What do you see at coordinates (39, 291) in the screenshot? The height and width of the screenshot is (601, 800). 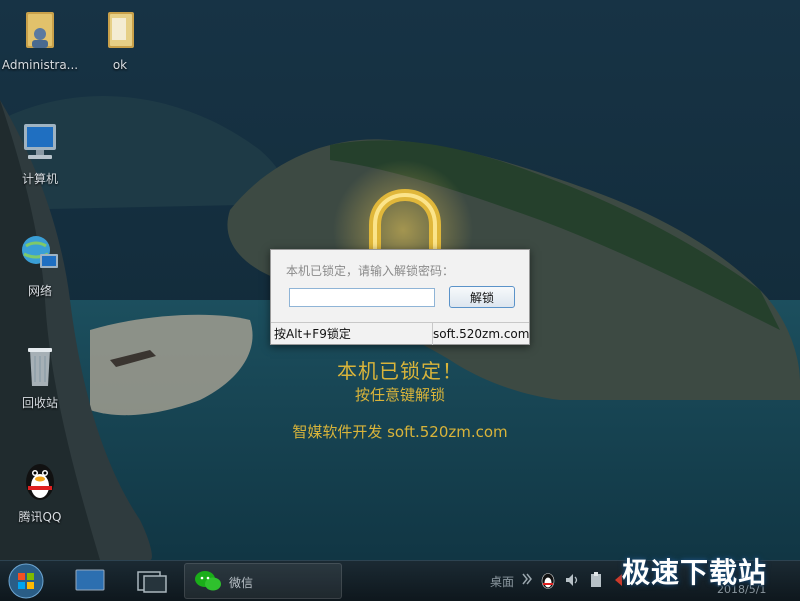 I see `desktop-icon-label: 网络` at bounding box center [39, 291].